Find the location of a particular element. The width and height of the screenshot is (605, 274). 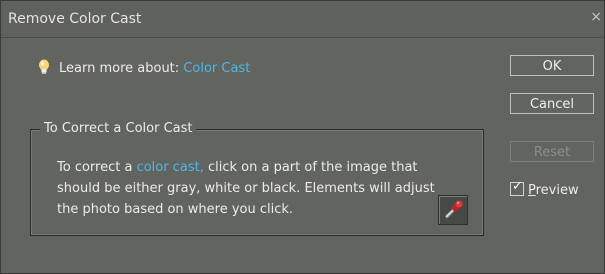

learn-more-link: Color Cast is located at coordinates (216, 68).